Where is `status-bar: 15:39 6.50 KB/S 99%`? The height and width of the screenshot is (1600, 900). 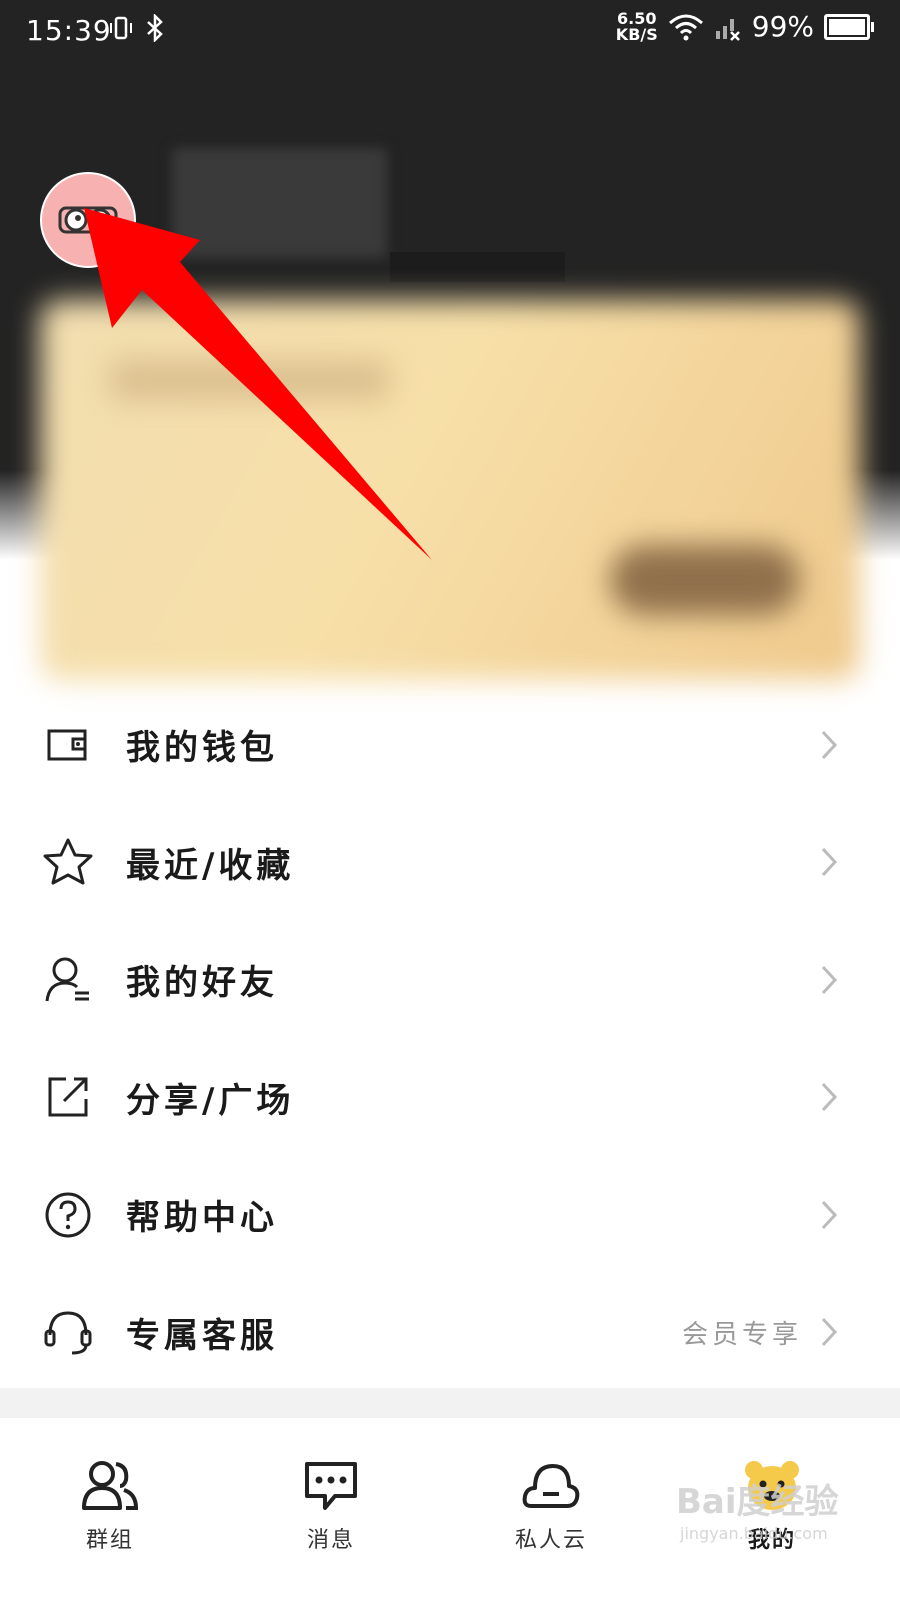 status-bar: 15:39 6.50 KB/S 99% is located at coordinates (450, 32).